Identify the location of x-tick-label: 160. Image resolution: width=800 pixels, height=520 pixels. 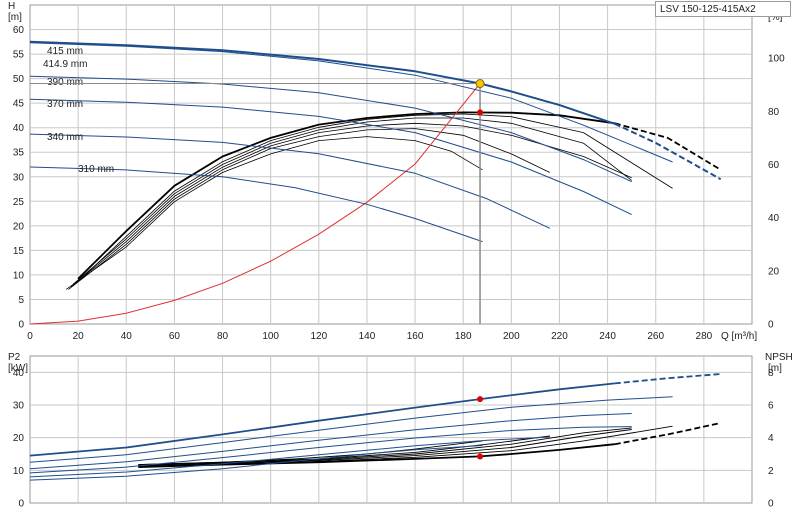
(415, 336).